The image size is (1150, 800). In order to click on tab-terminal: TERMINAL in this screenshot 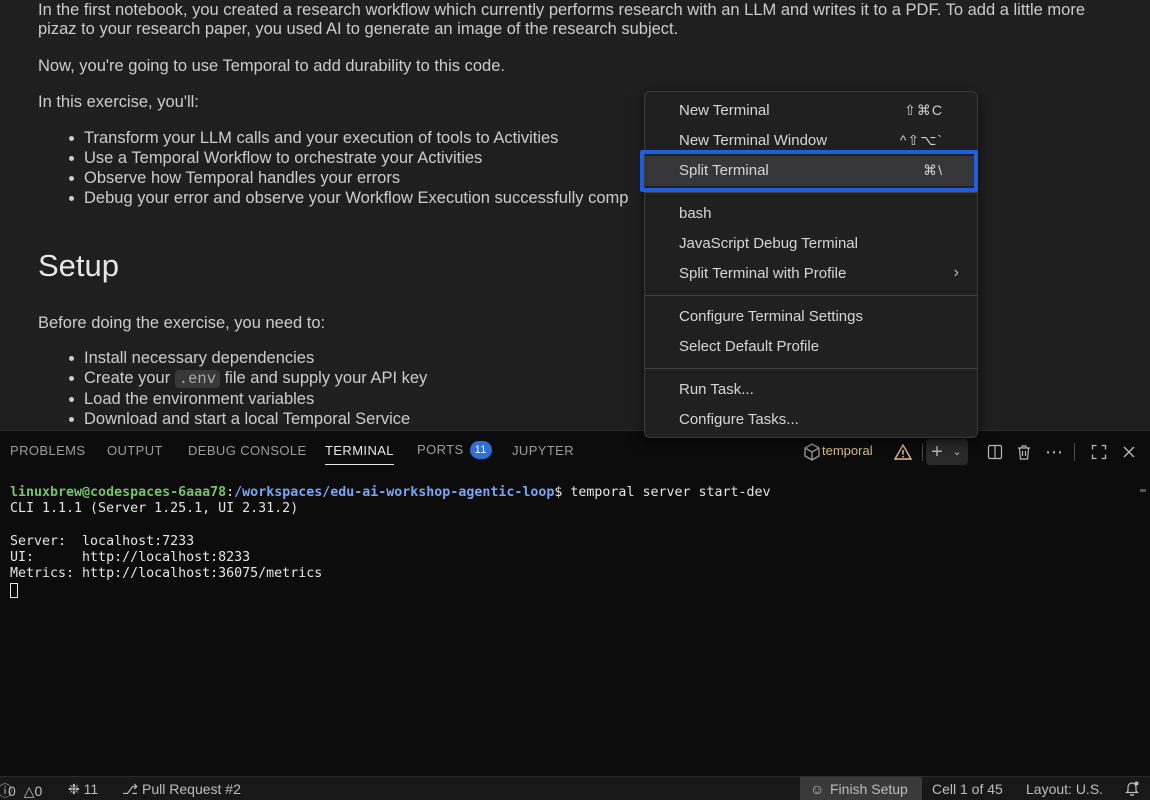, I will do `click(359, 454)`.